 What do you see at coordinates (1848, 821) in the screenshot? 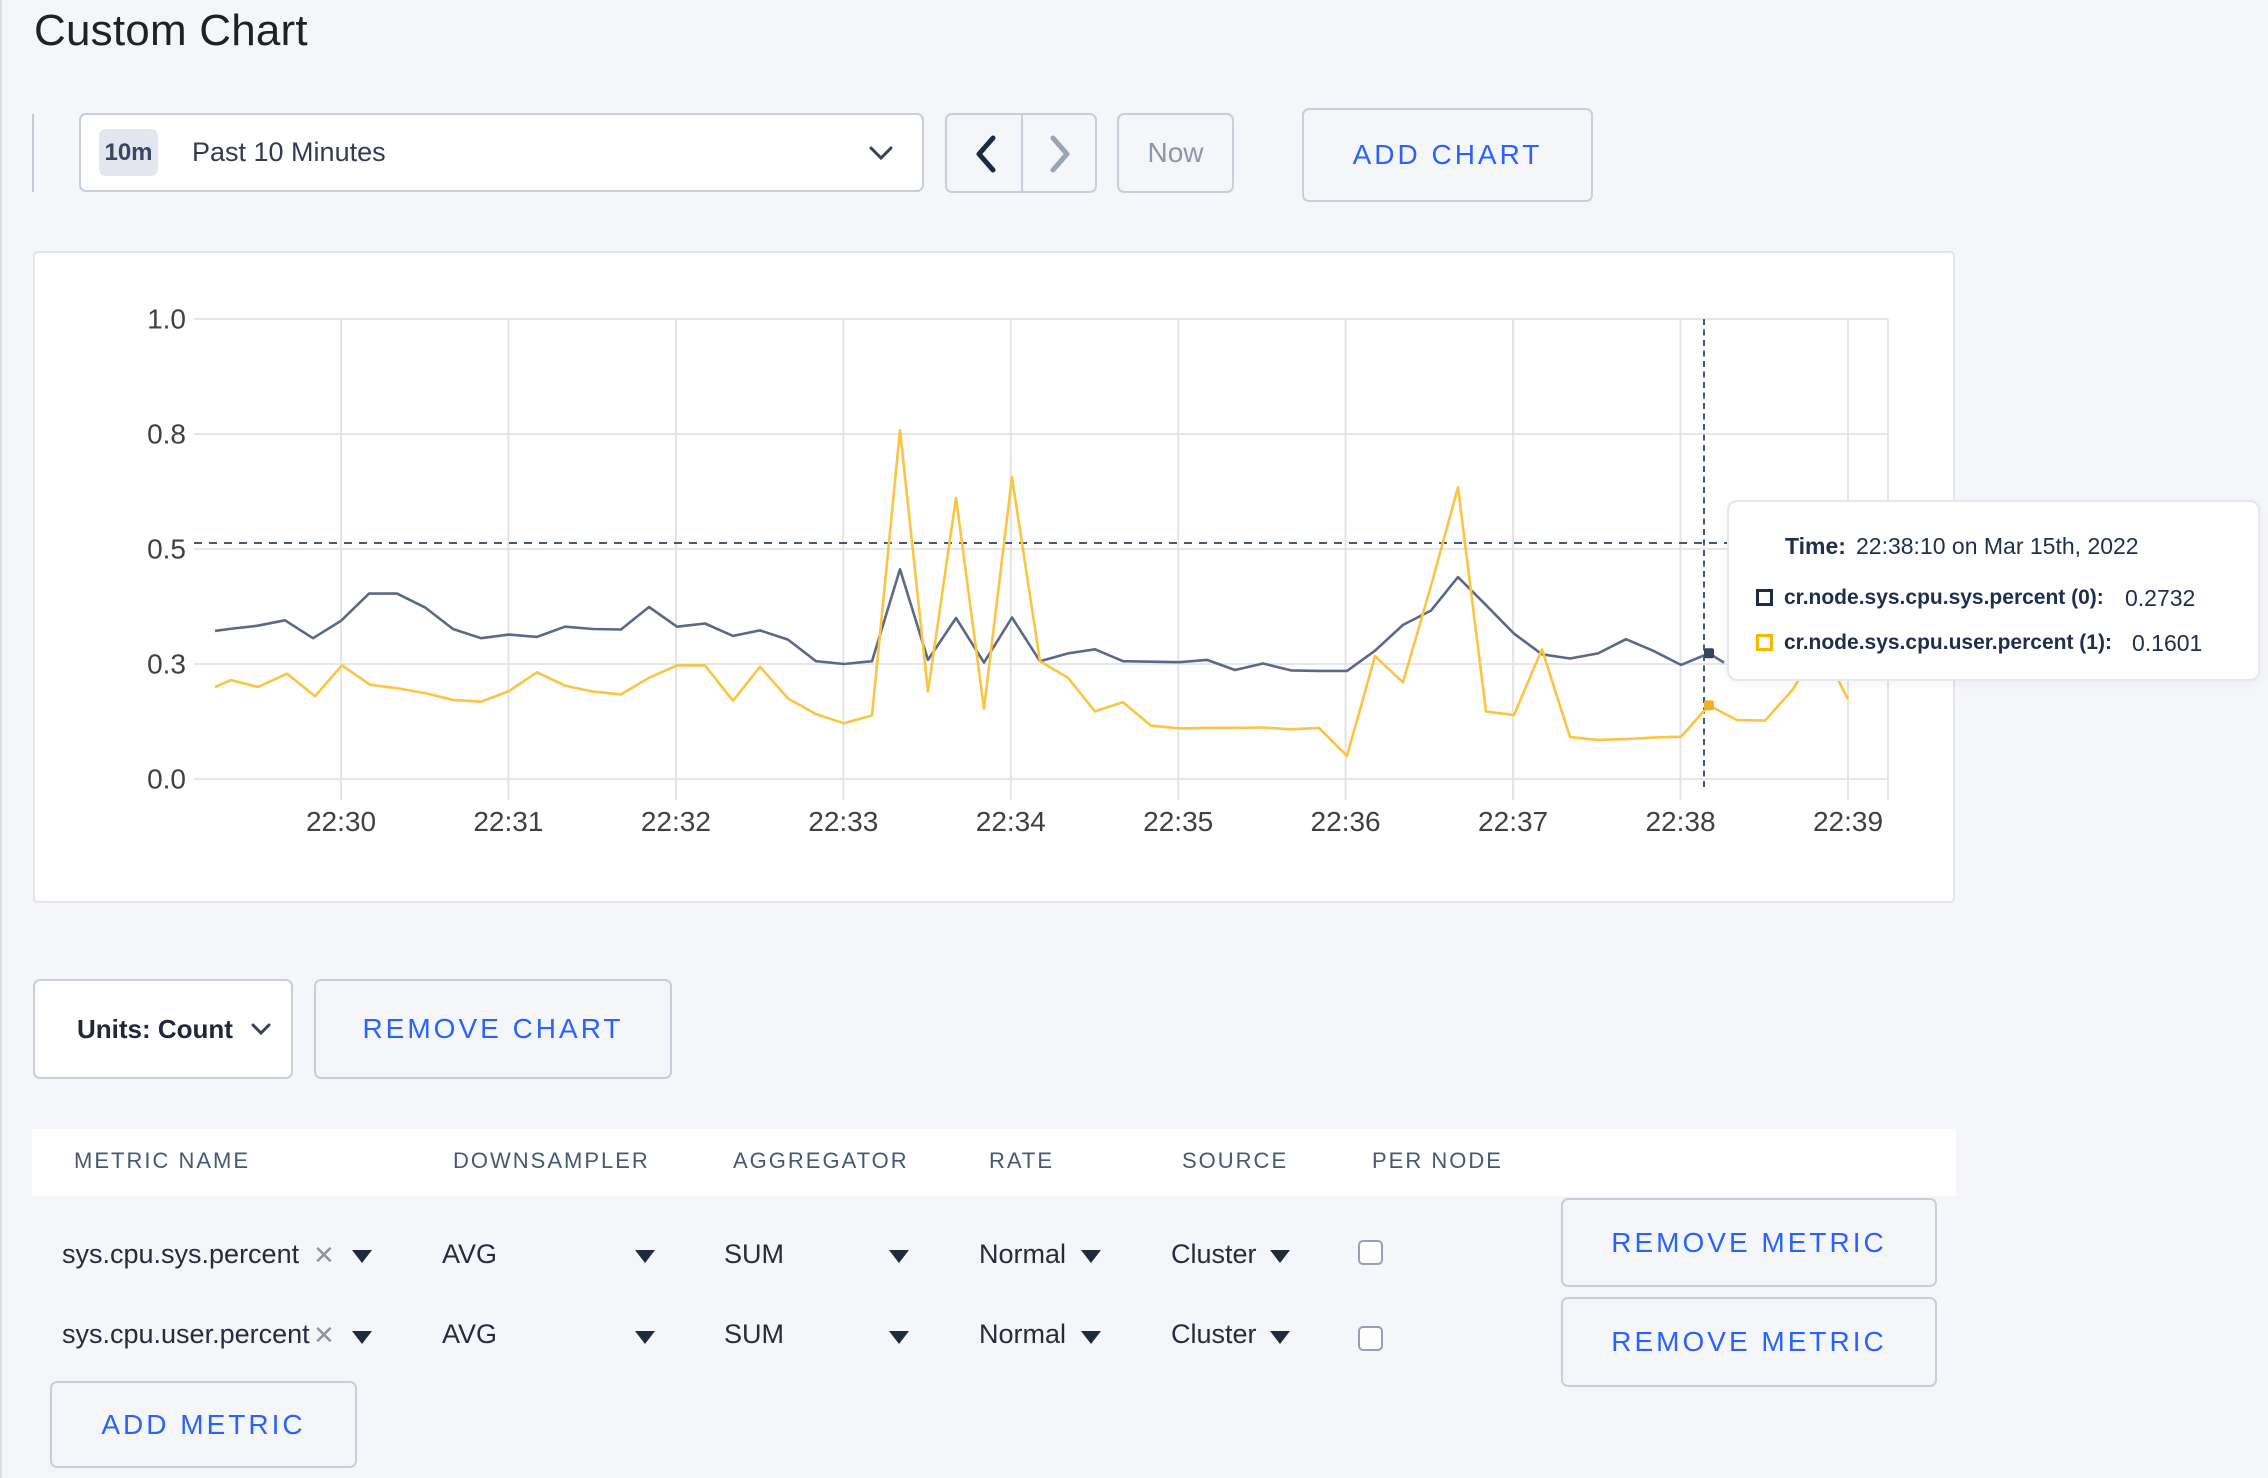
I see `svg-text: 22:39` at bounding box center [1848, 821].